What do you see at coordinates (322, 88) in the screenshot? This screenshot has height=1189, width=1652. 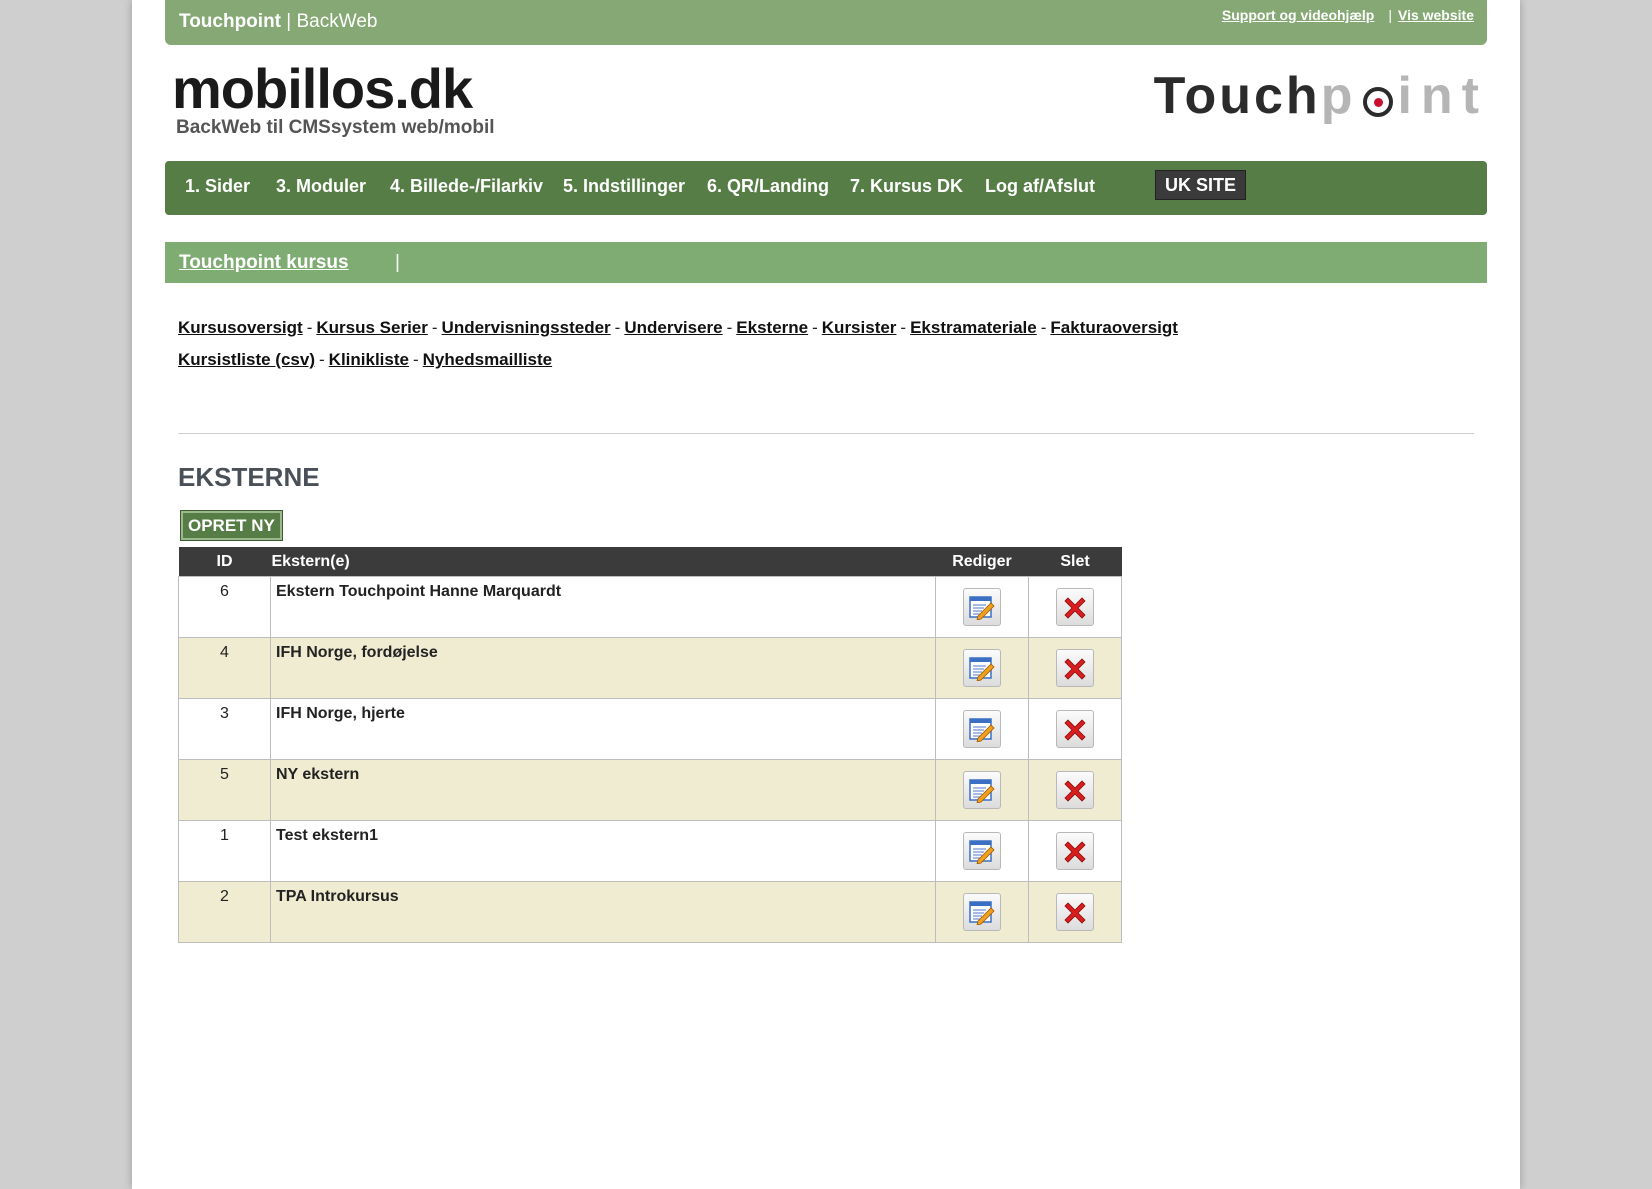 I see `logo-title: mobillos.dk` at bounding box center [322, 88].